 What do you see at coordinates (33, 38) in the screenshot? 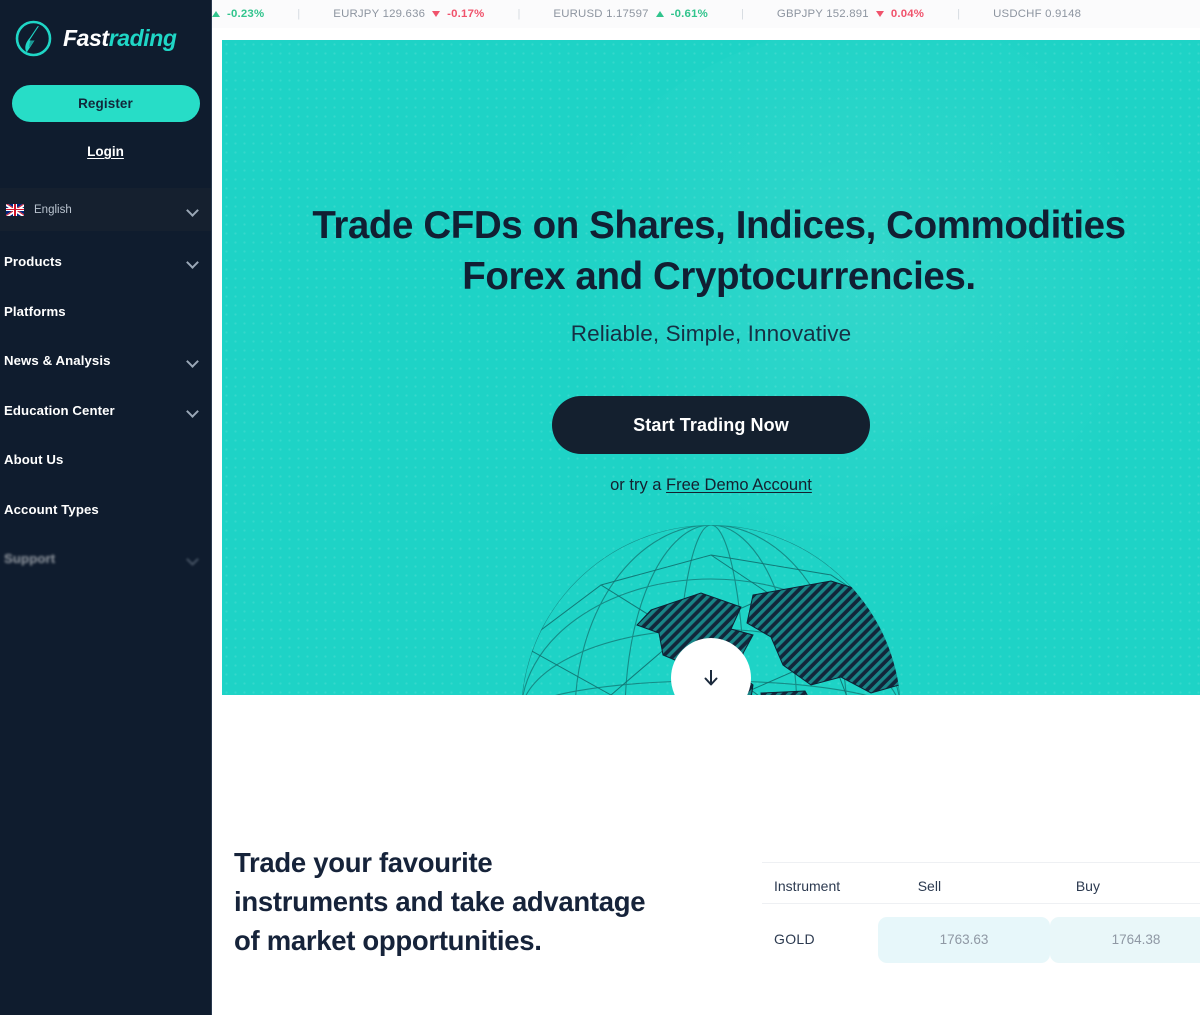
I see `fastrading-f-bolt-logo-icon` at bounding box center [33, 38].